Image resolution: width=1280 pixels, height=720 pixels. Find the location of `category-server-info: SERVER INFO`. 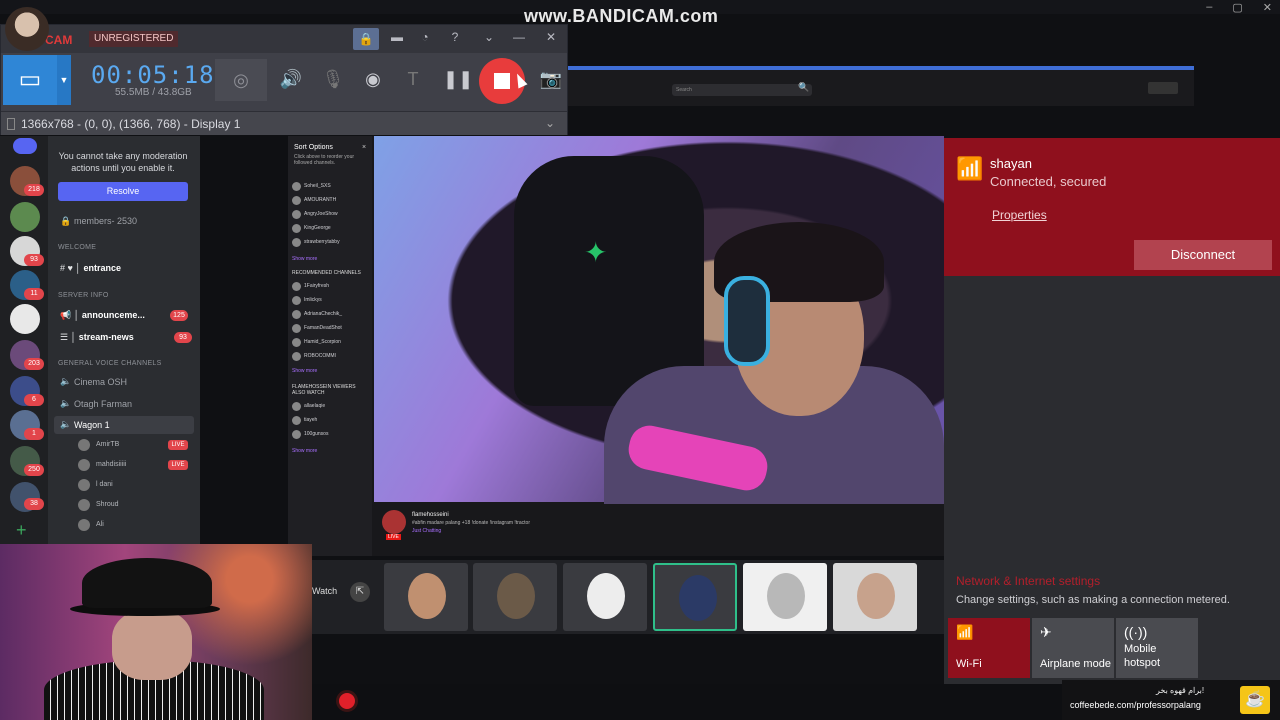

category-server-info: SERVER INFO is located at coordinates (83, 295).